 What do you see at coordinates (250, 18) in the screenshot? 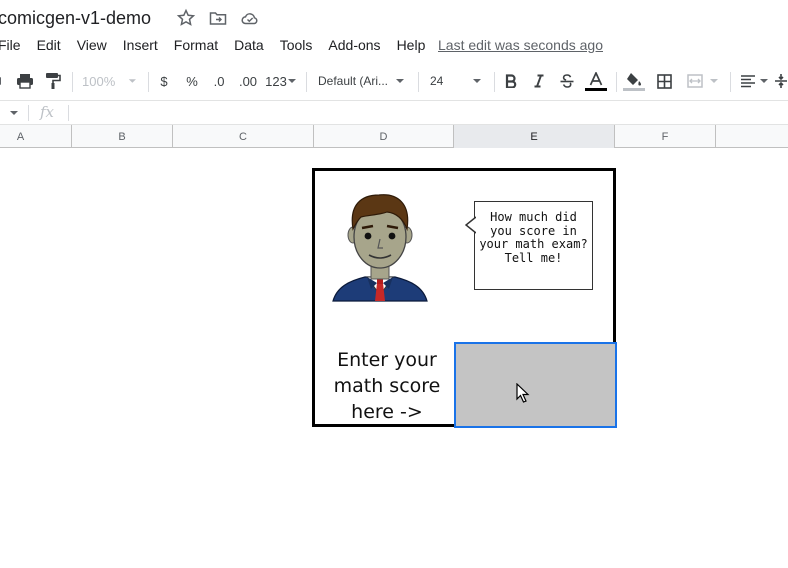
I see `cloud-saved-icon` at bounding box center [250, 18].